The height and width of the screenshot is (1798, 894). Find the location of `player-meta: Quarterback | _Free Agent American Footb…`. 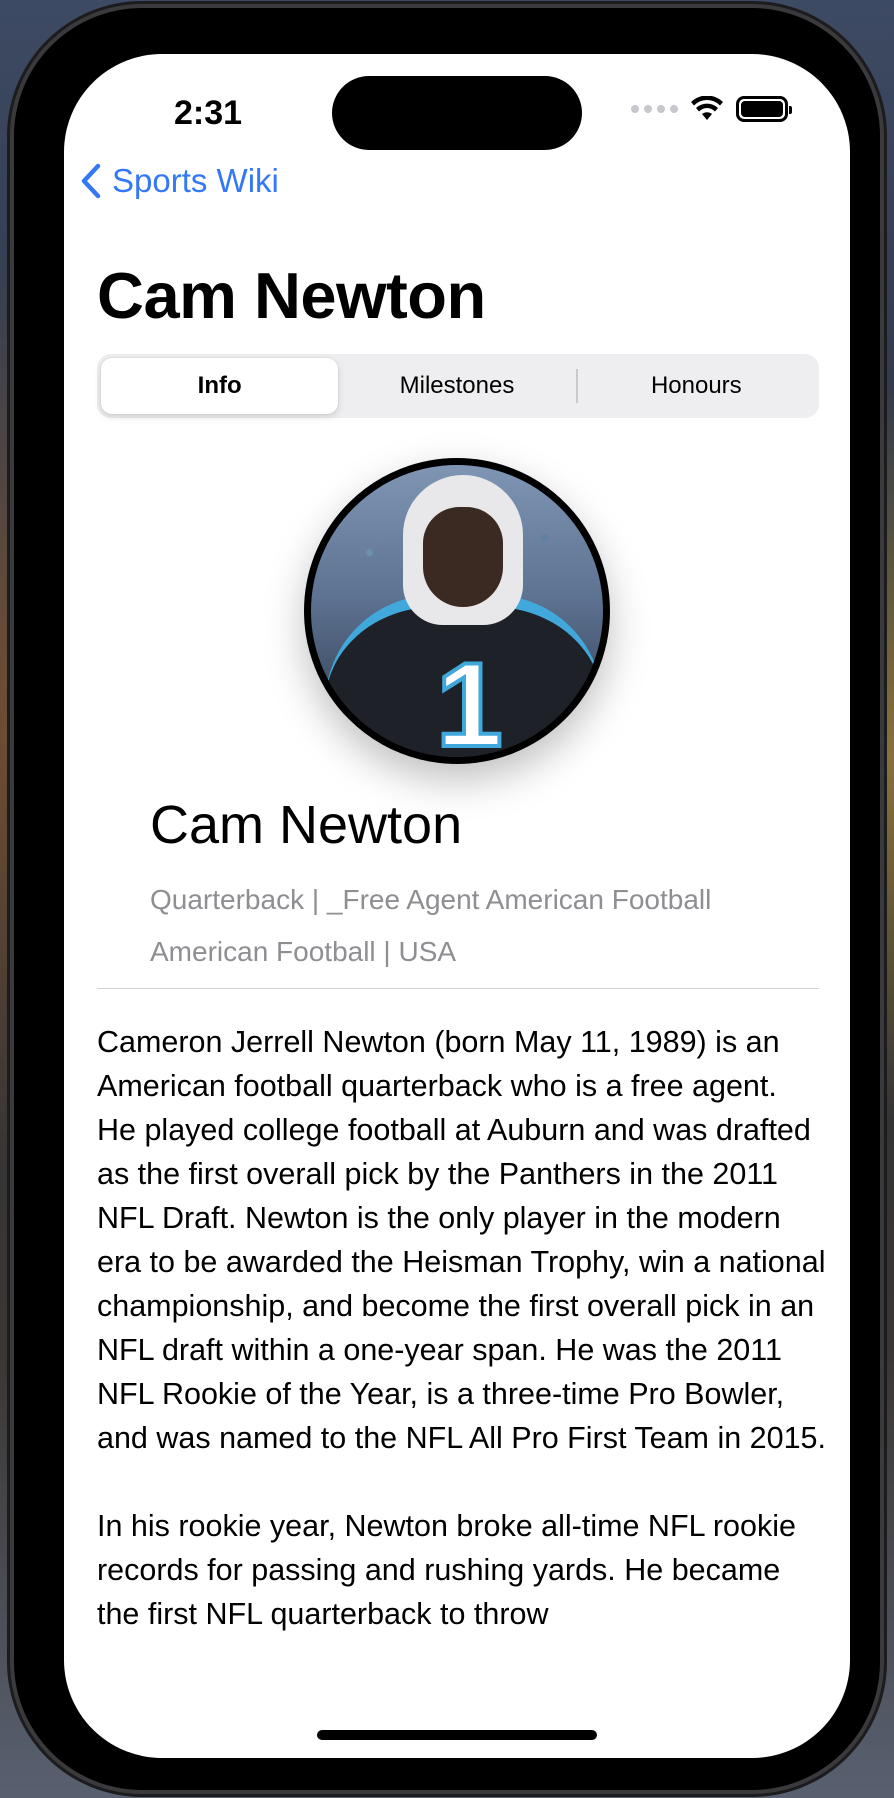

player-meta: Quarterback | _Free Agent American Footb… is located at coordinates (430, 926).